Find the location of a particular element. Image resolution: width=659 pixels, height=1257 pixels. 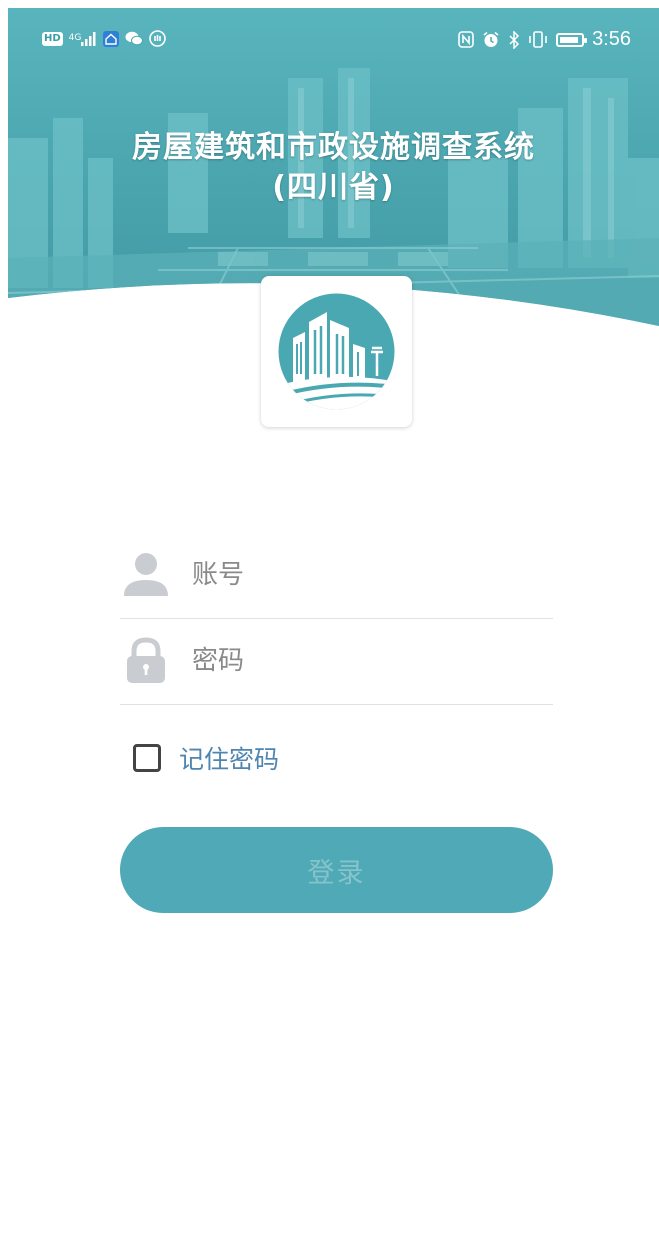

app-title: 房屋建筑和市政设施调查系统 (四川省) is located at coordinates (333, 168).